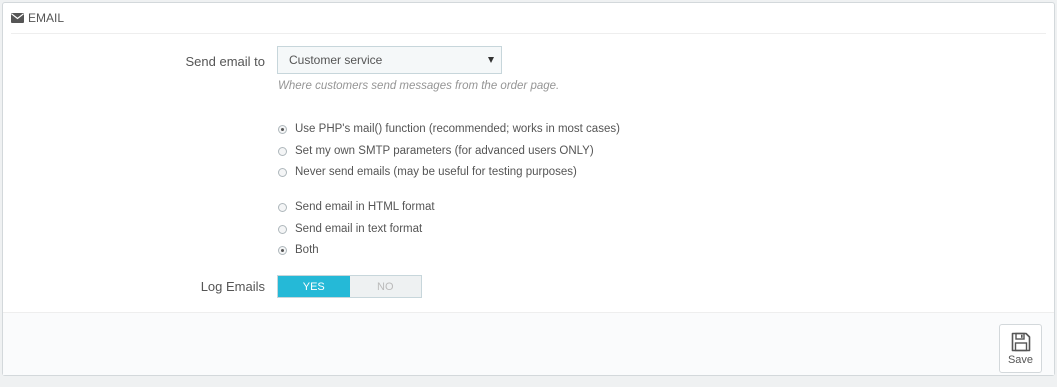 The width and height of the screenshot is (1057, 387). I want to click on chevron-down-icon, so click(491, 60).